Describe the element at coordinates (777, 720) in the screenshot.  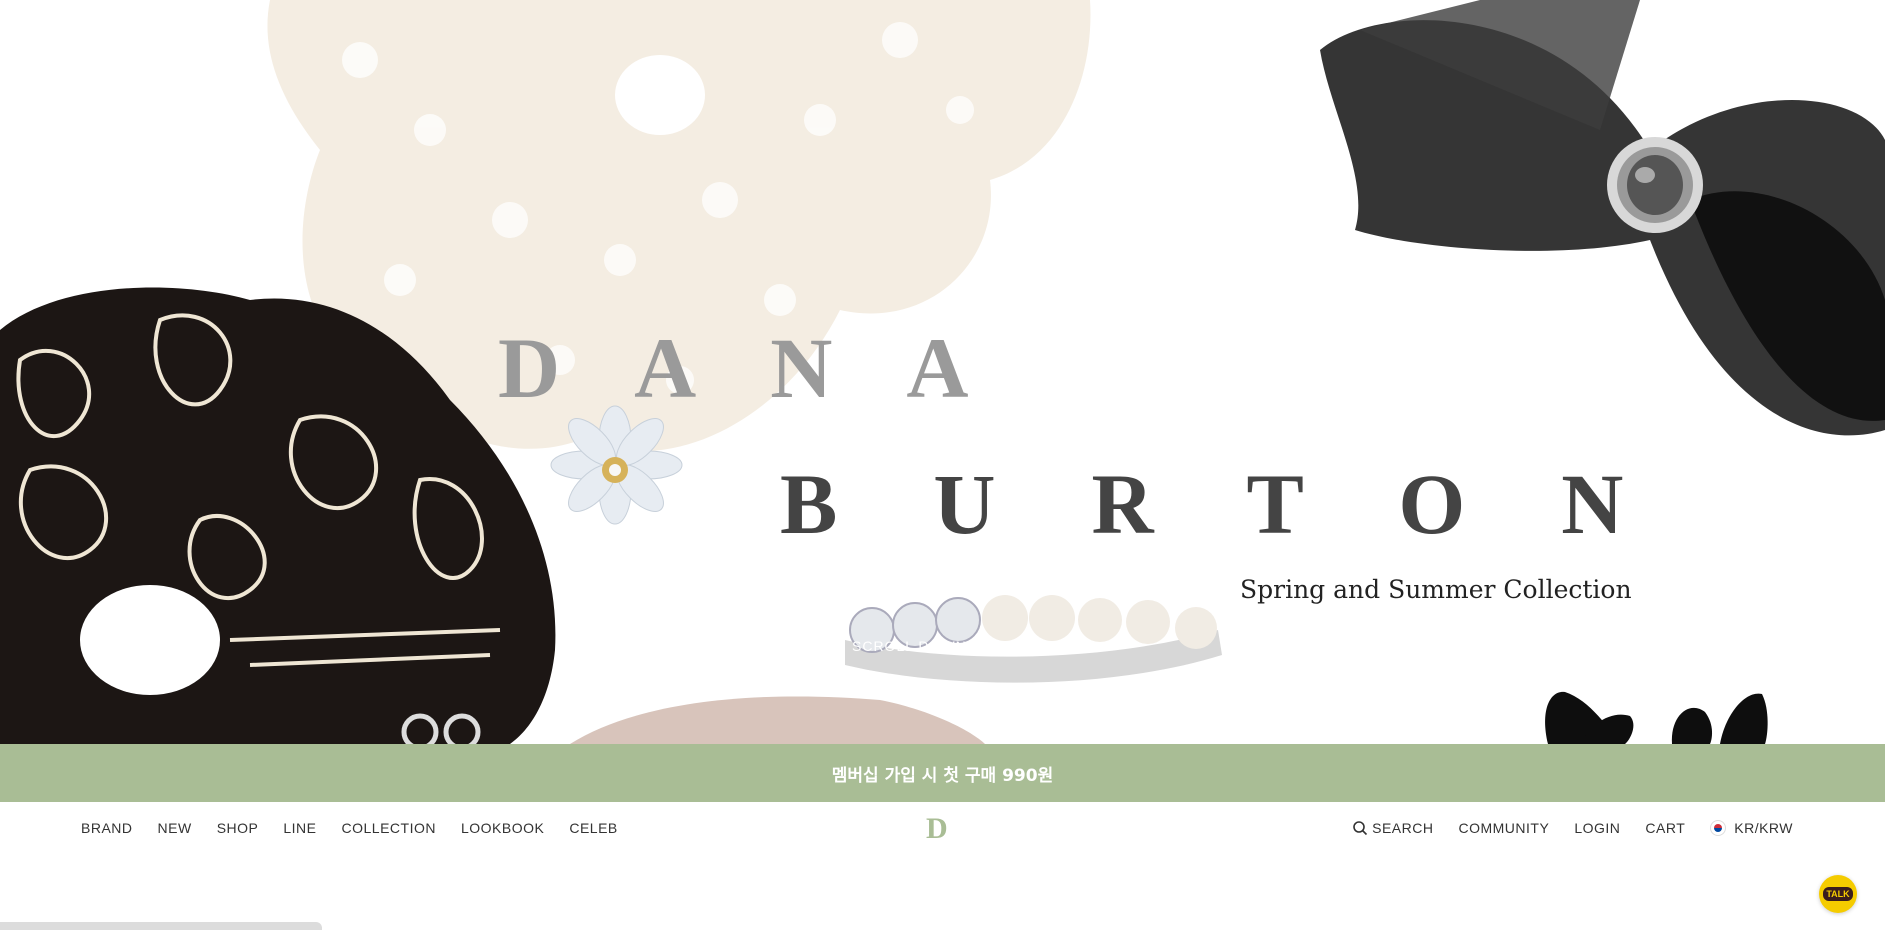
I see `pink-satin-image` at that location.